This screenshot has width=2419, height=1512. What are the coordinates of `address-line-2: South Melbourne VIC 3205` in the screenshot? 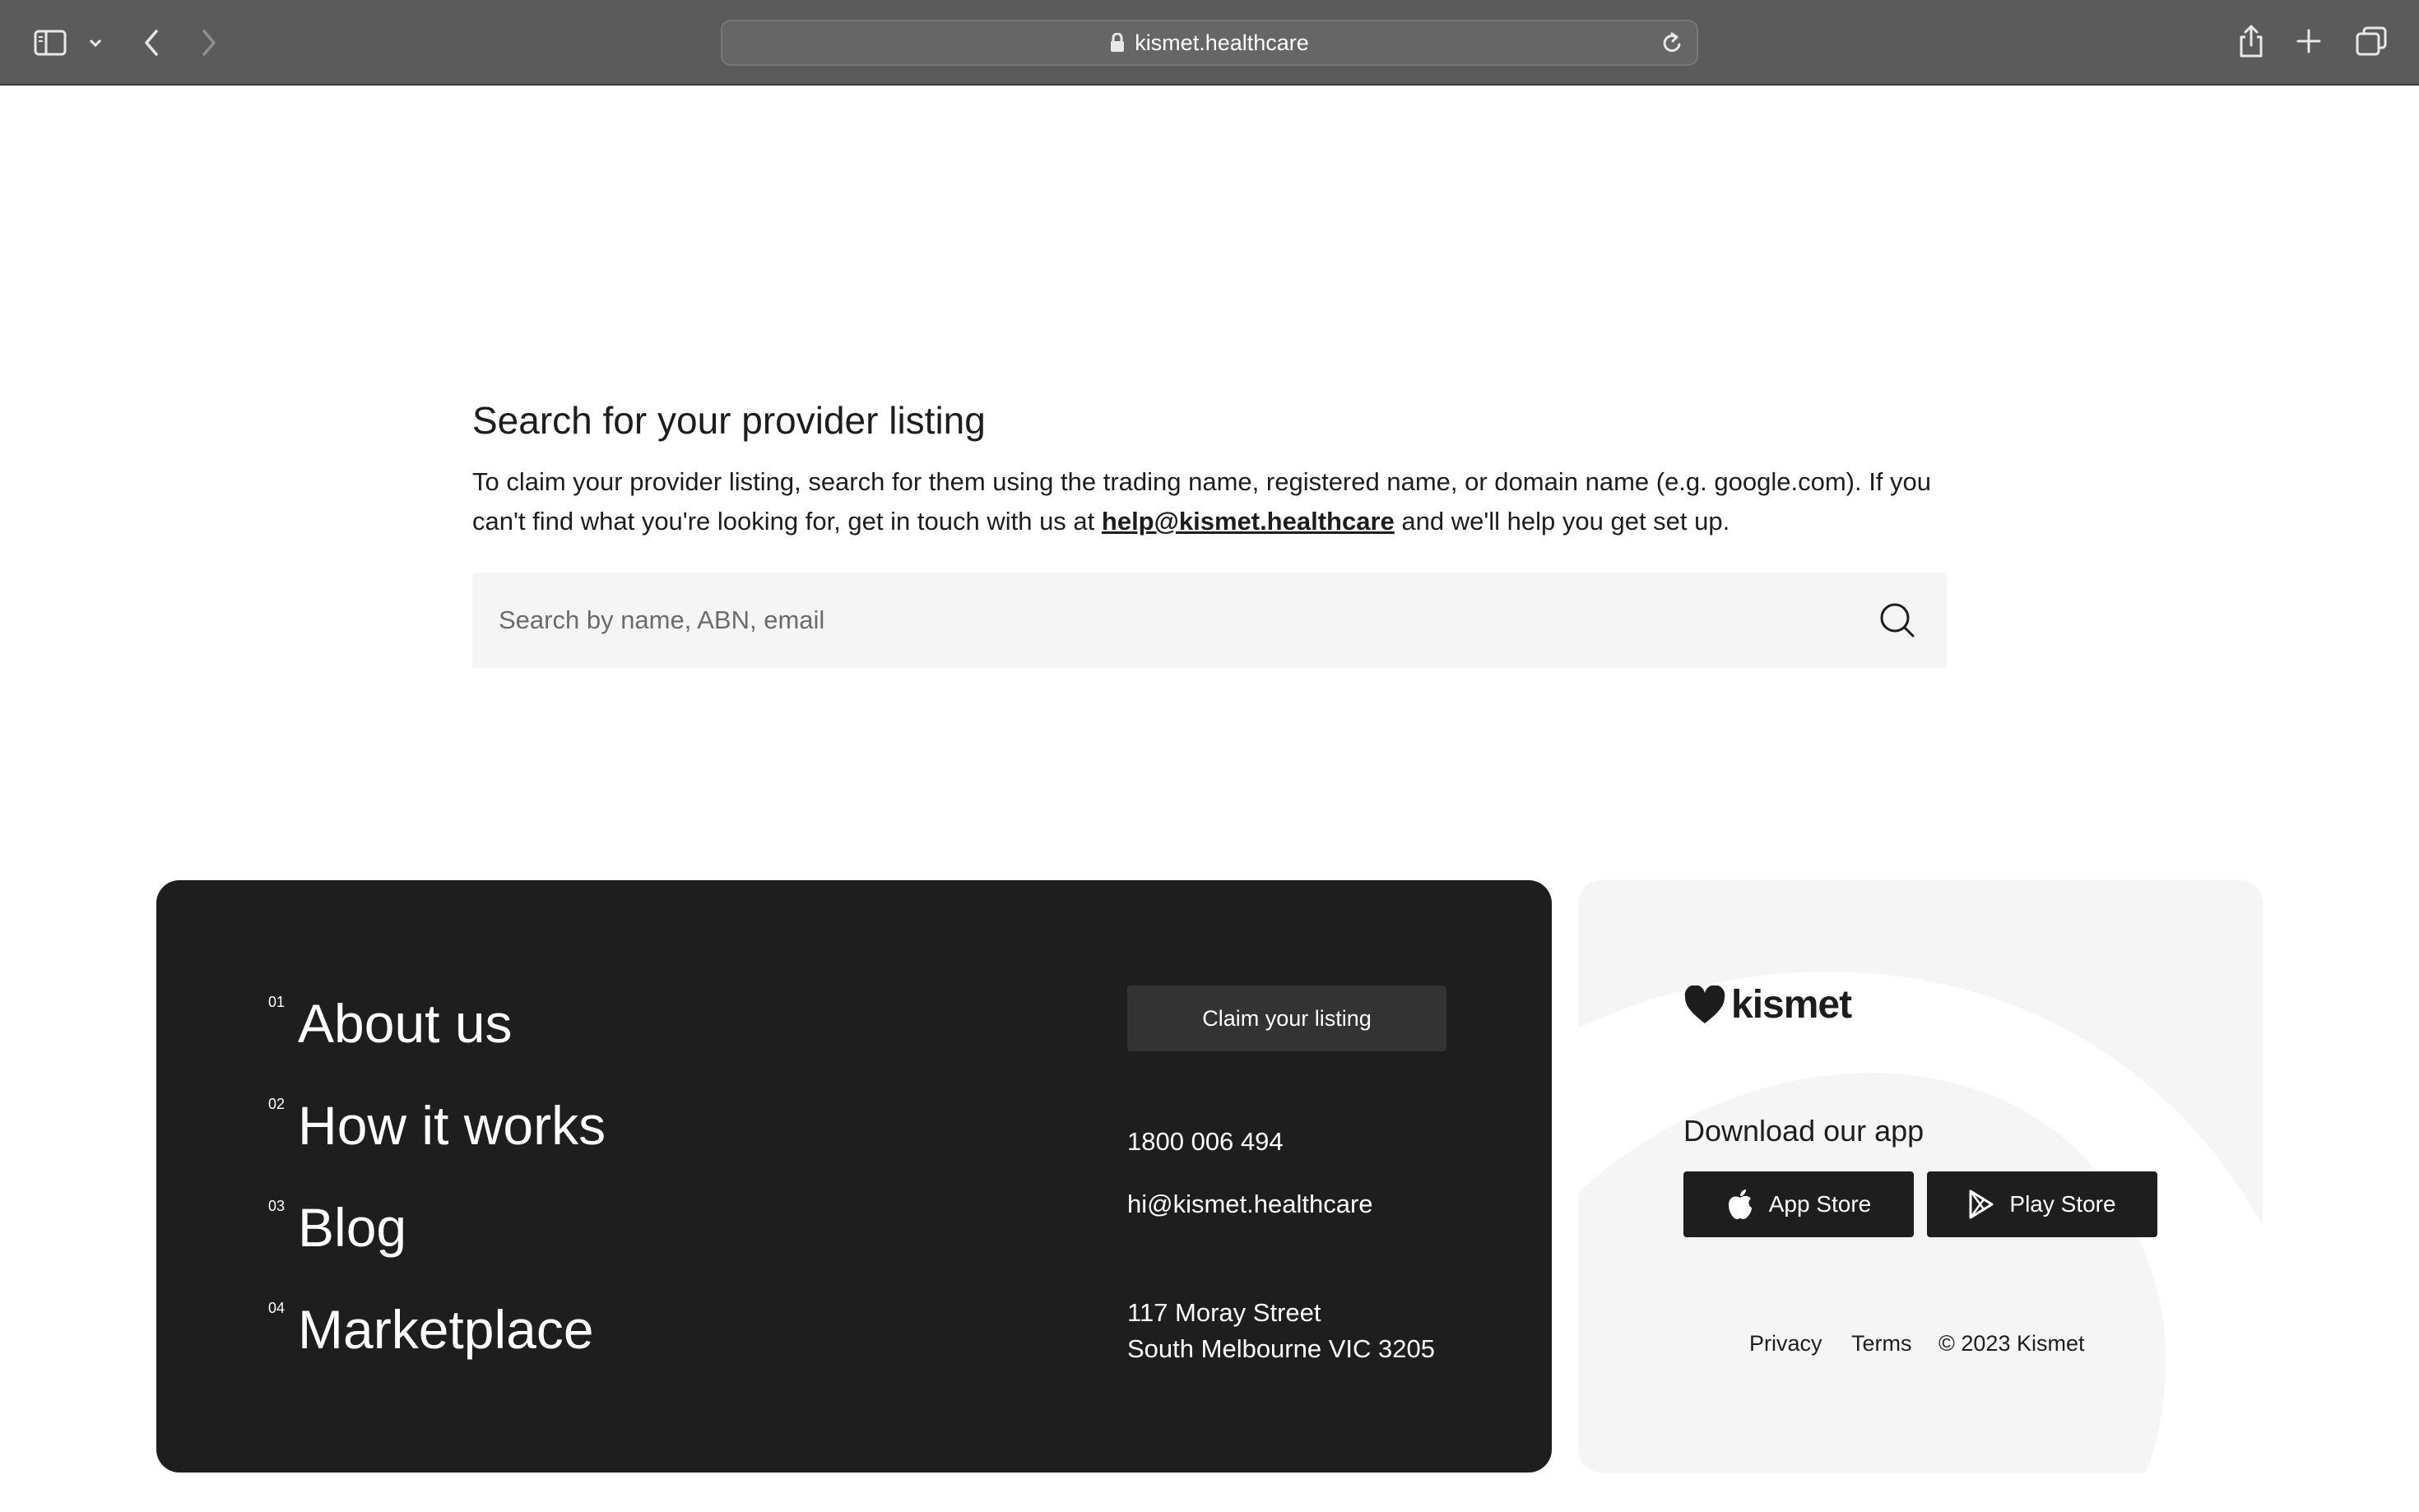 It's located at (1281, 1348).